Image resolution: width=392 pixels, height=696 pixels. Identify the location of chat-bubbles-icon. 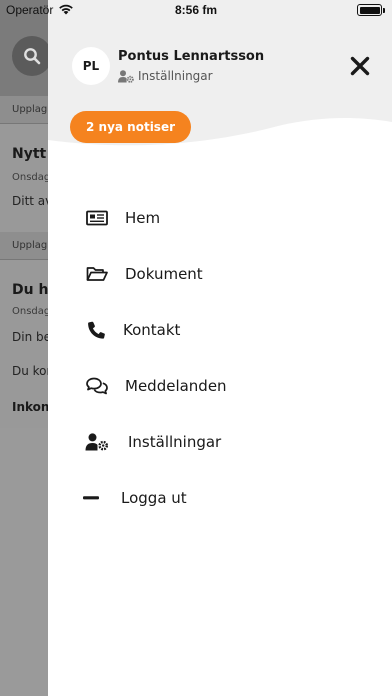
(97, 386).